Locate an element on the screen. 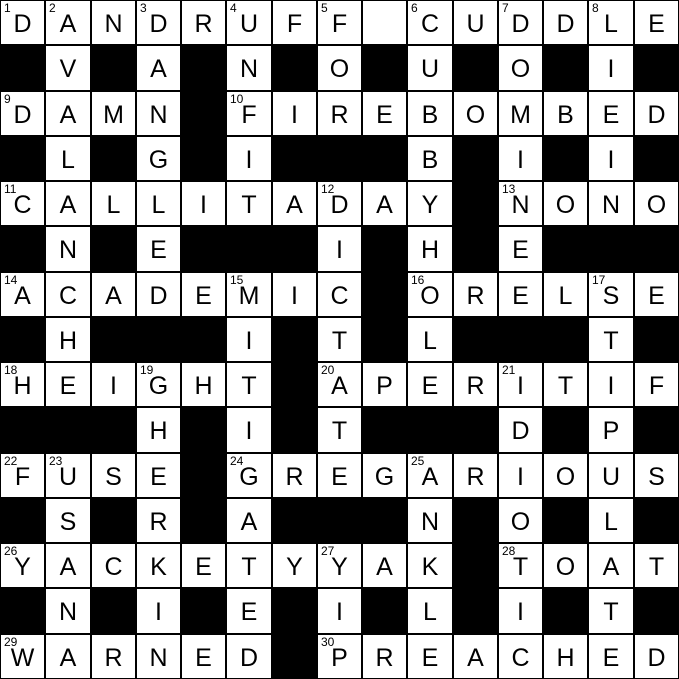 Image resolution: width=679 pixels, height=679 pixels. letter-cell: 19 G is located at coordinates (158, 384).